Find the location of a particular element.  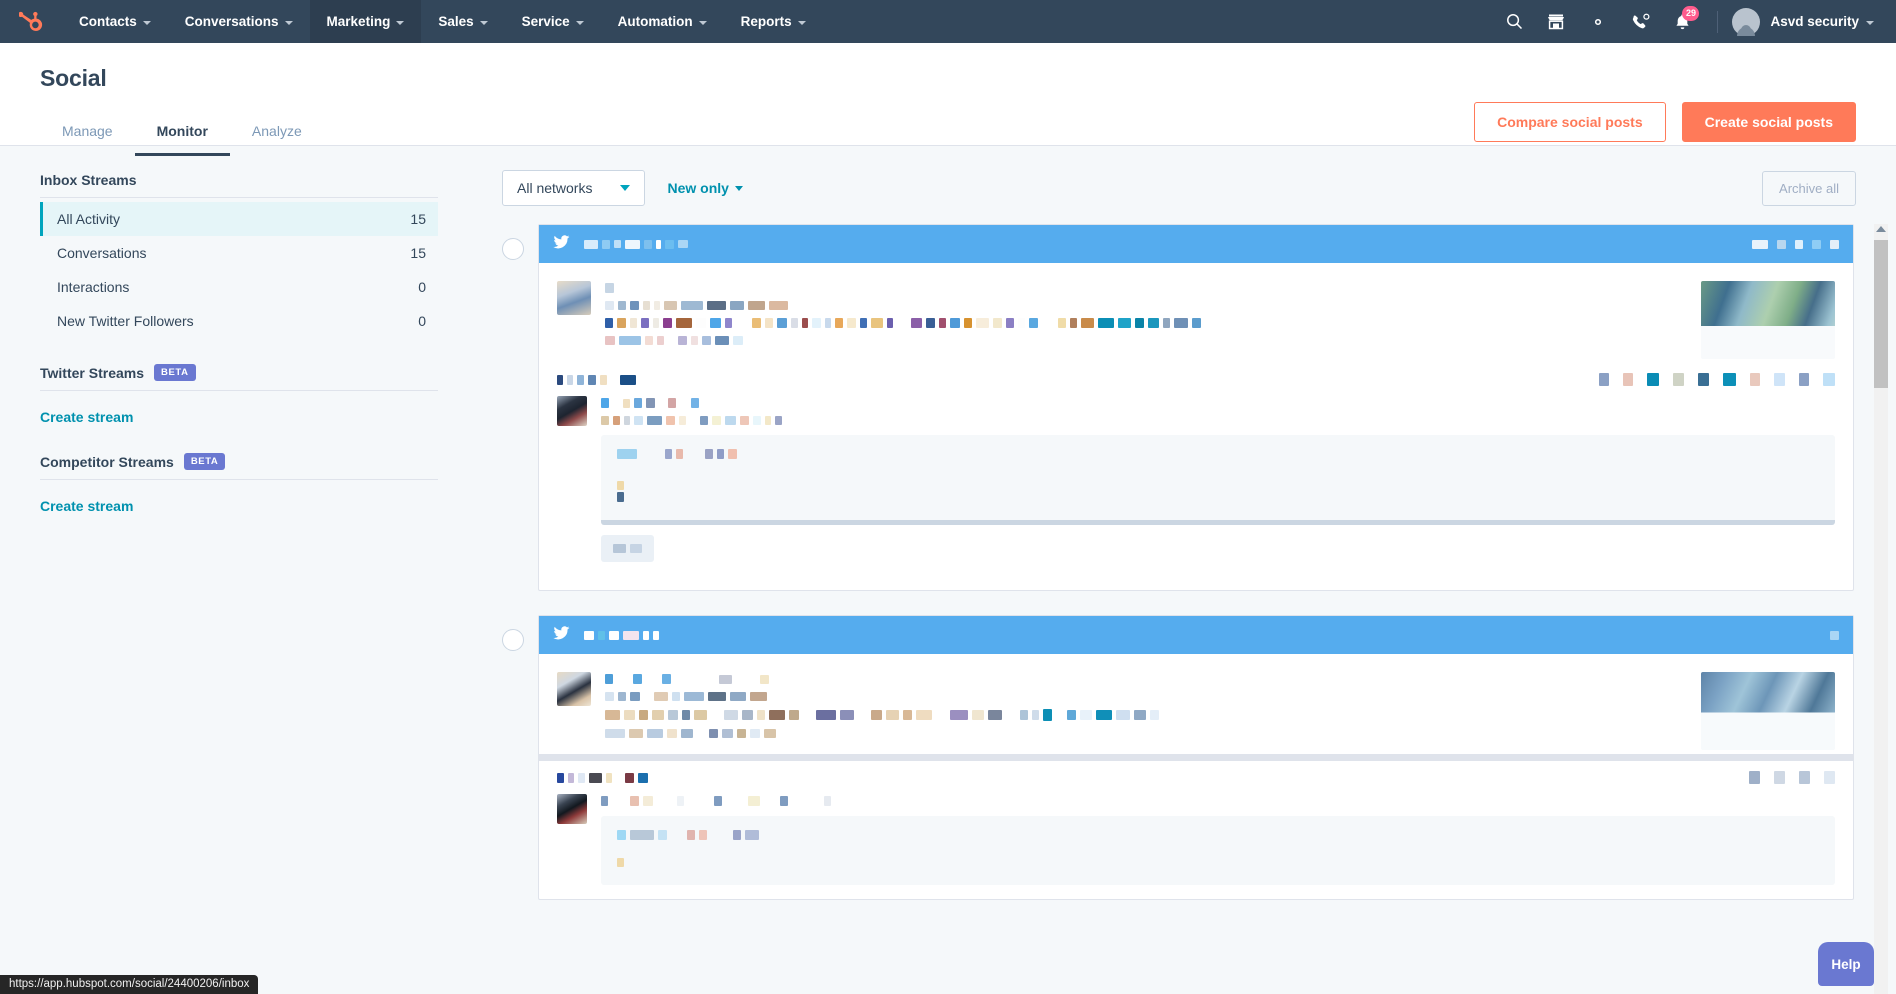

post-content-row is located at coordinates (1196, 711).